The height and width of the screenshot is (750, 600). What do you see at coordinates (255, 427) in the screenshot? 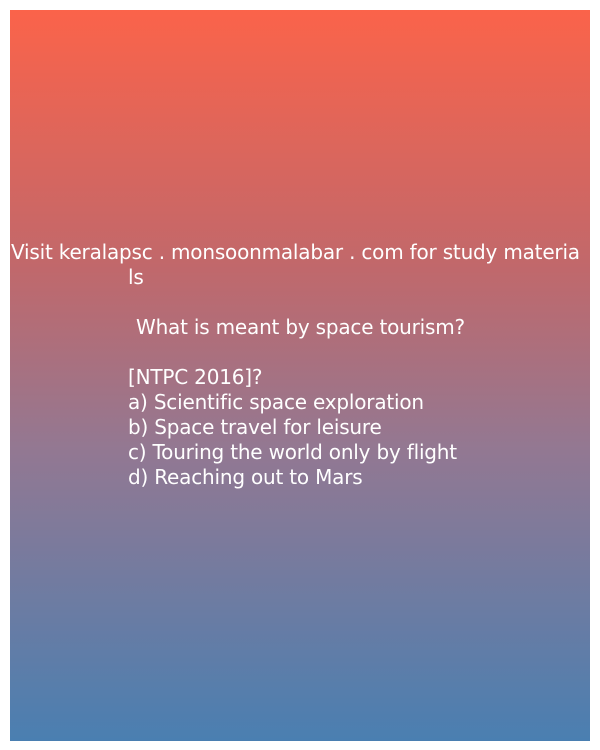
I see `option-b: b) Space travel for leisure` at bounding box center [255, 427].